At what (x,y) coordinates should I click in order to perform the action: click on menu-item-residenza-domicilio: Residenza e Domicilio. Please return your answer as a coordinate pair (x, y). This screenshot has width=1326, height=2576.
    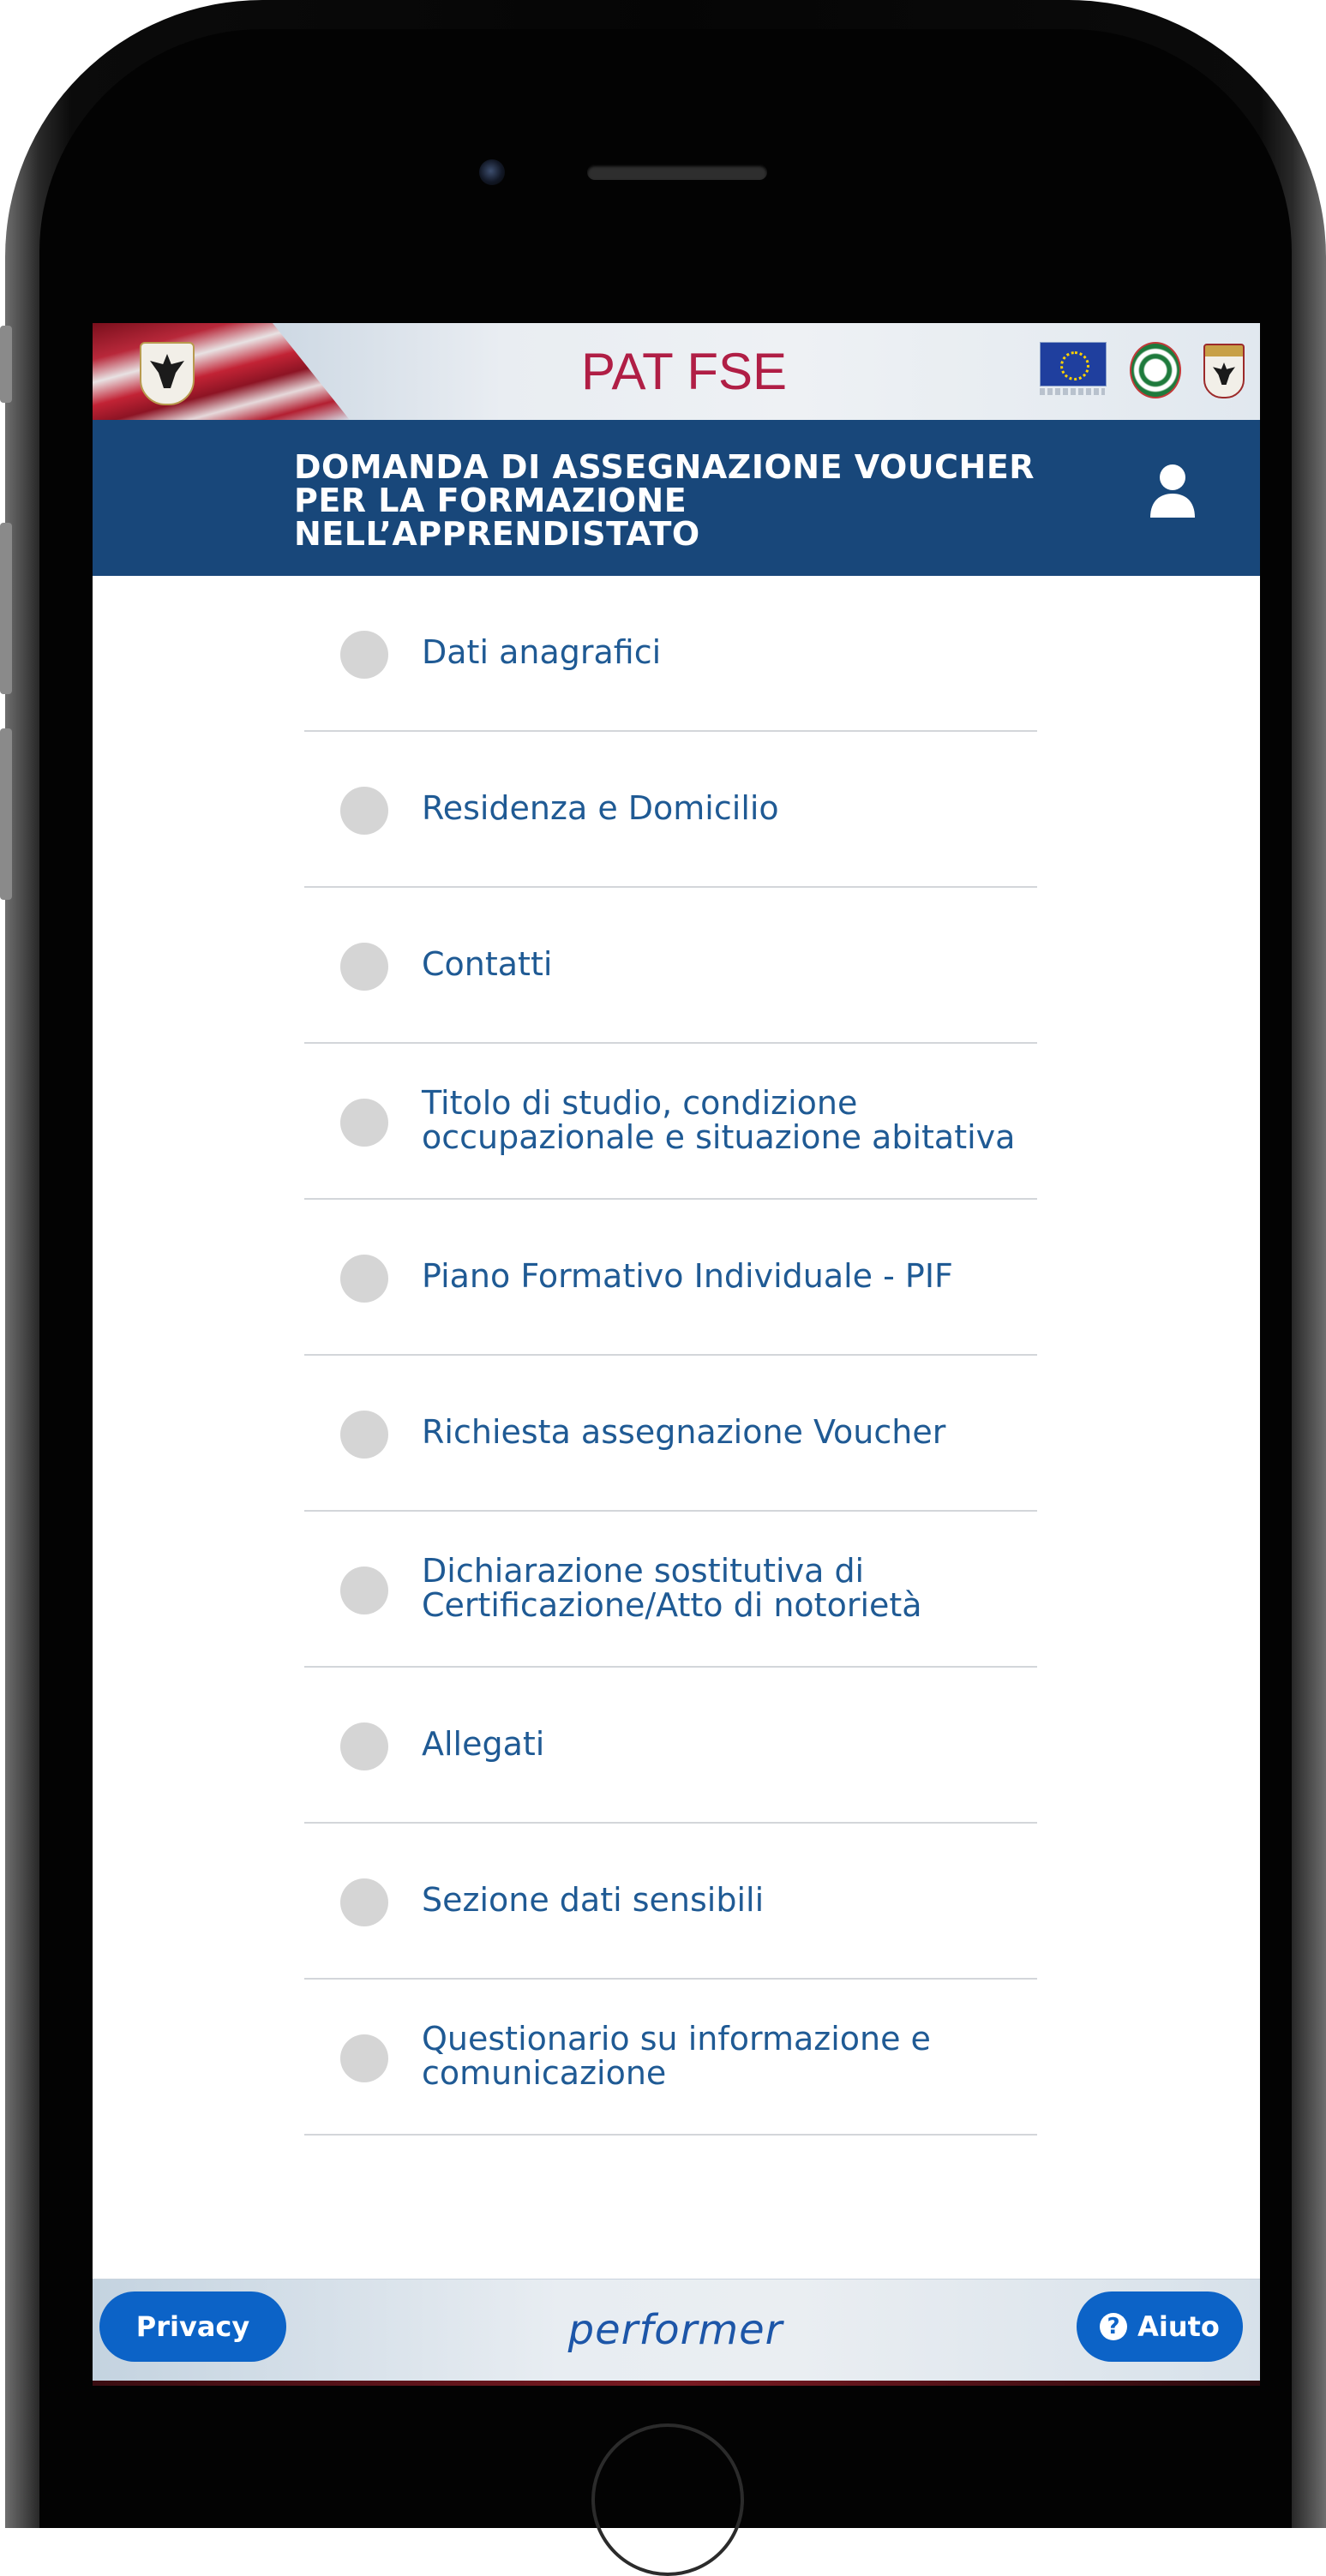
    Looking at the image, I should click on (670, 810).